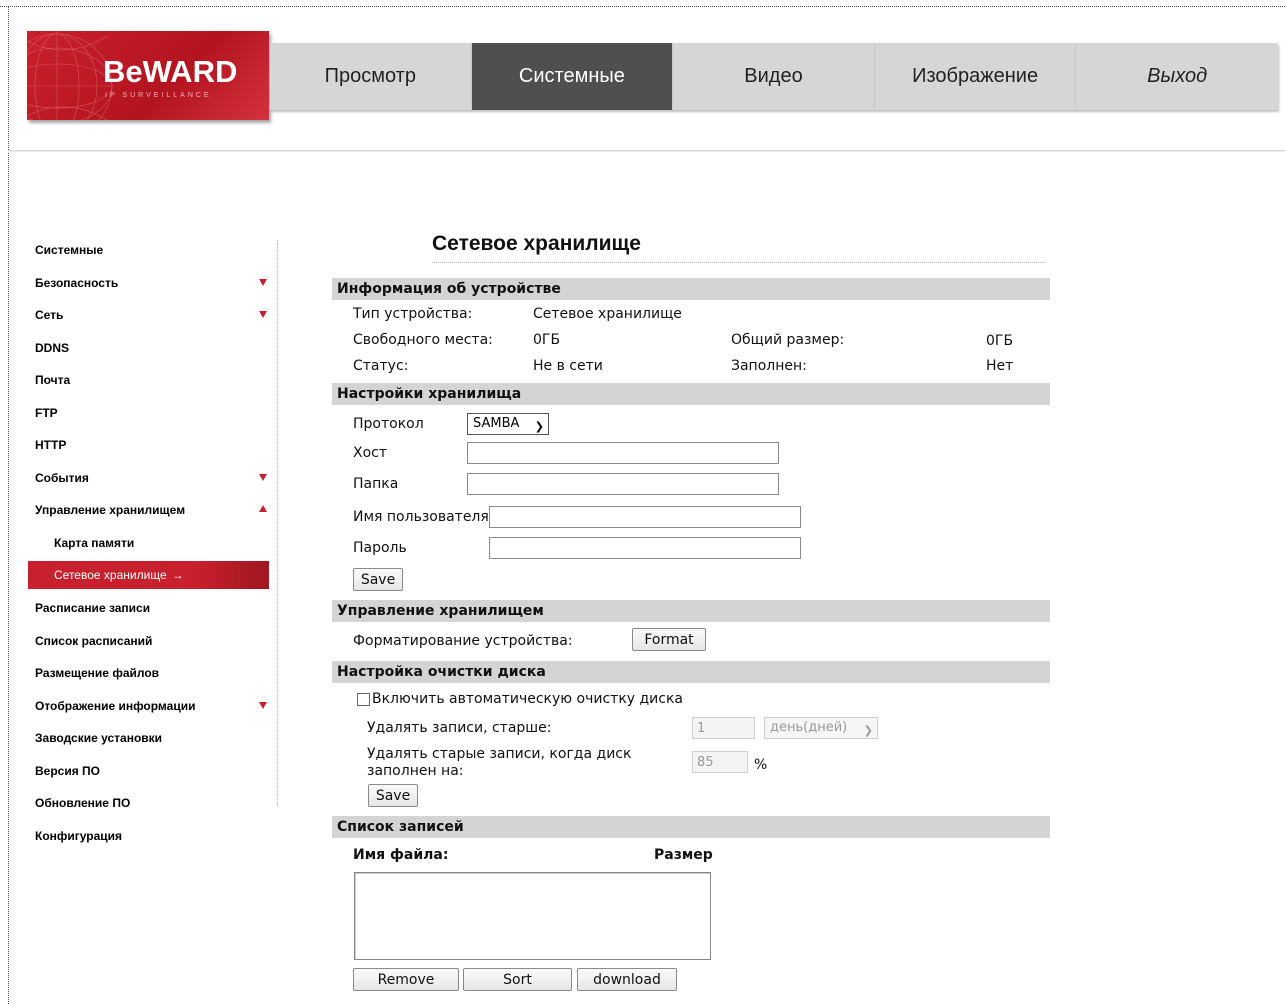 Image resolution: width=1285 pixels, height=1004 pixels. Describe the element at coordinates (8, 505) in the screenshot. I see `frame-border-left` at that location.